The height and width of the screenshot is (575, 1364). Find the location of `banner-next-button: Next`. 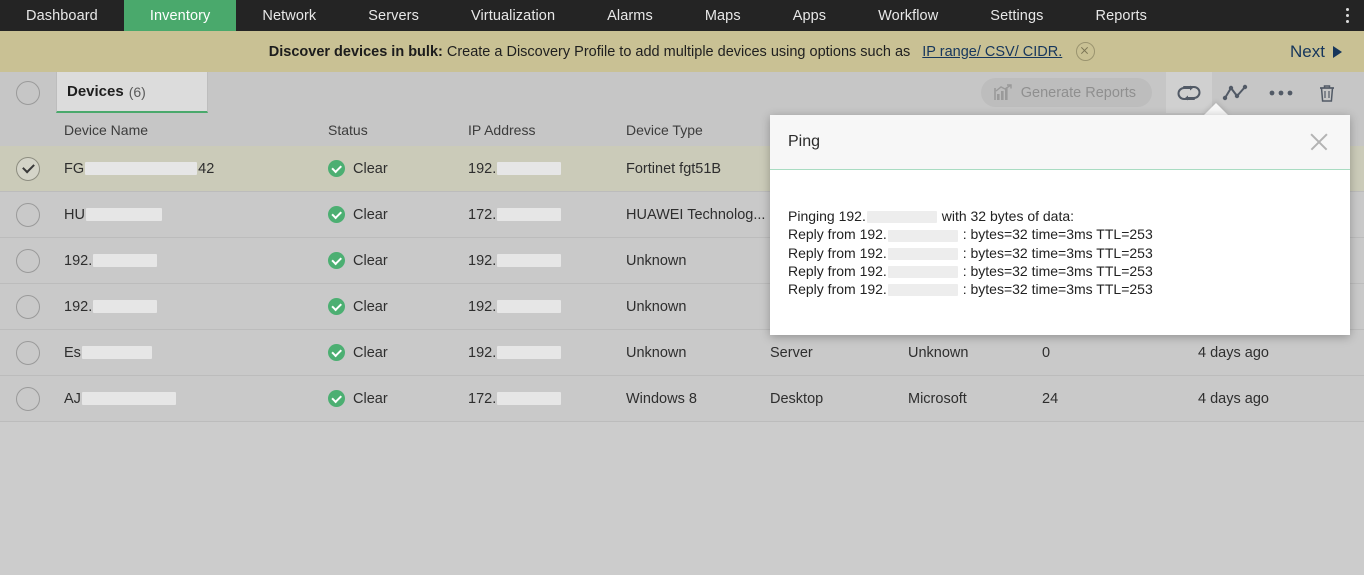

banner-next-button: Next is located at coordinates (1316, 51).